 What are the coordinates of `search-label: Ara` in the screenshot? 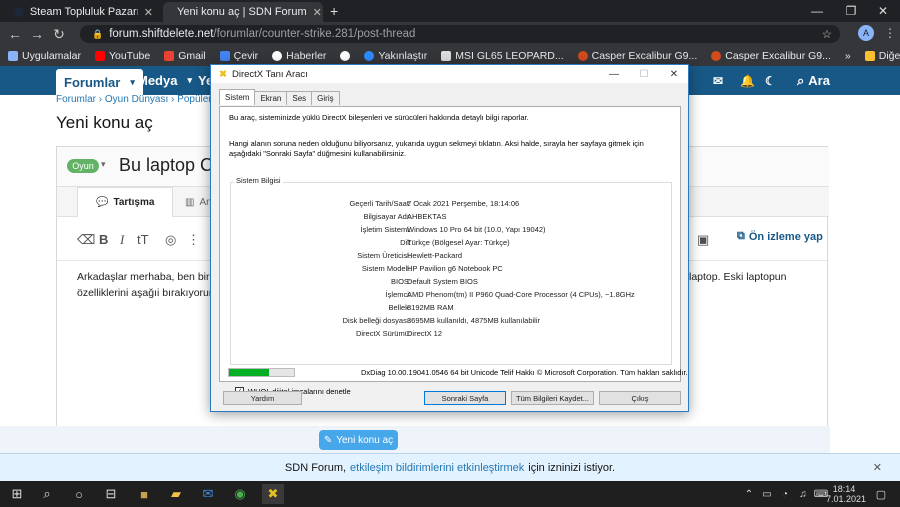 It's located at (819, 80).